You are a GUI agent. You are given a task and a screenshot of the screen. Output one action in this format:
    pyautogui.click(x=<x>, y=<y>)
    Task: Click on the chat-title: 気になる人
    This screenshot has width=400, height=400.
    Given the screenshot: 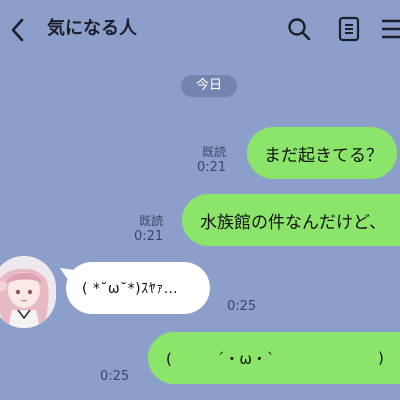 What is the action you would take?
    pyautogui.click(x=92, y=28)
    